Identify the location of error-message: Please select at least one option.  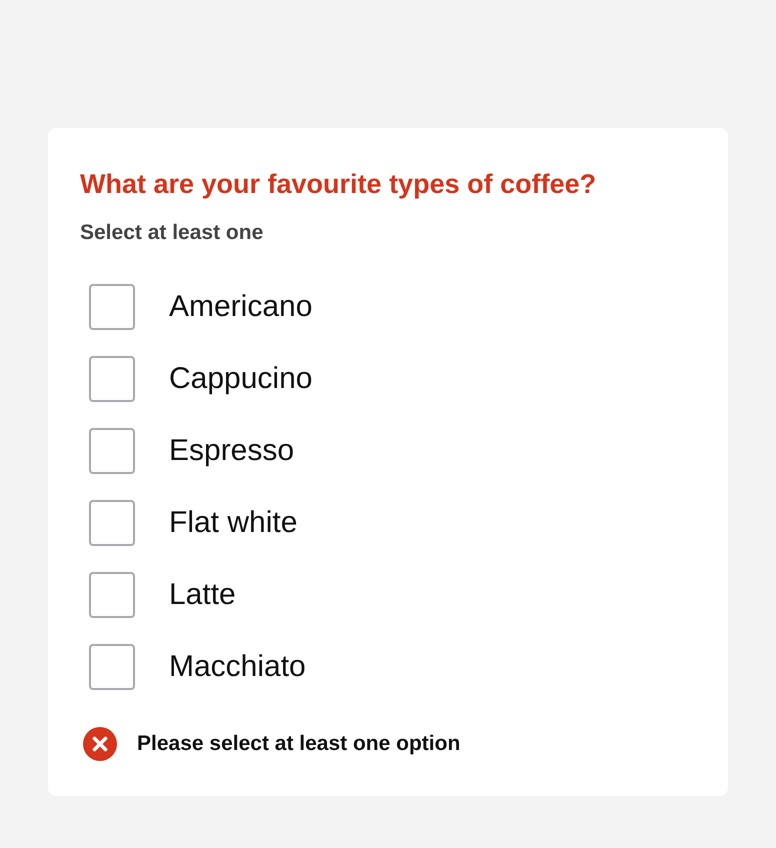
(298, 744).